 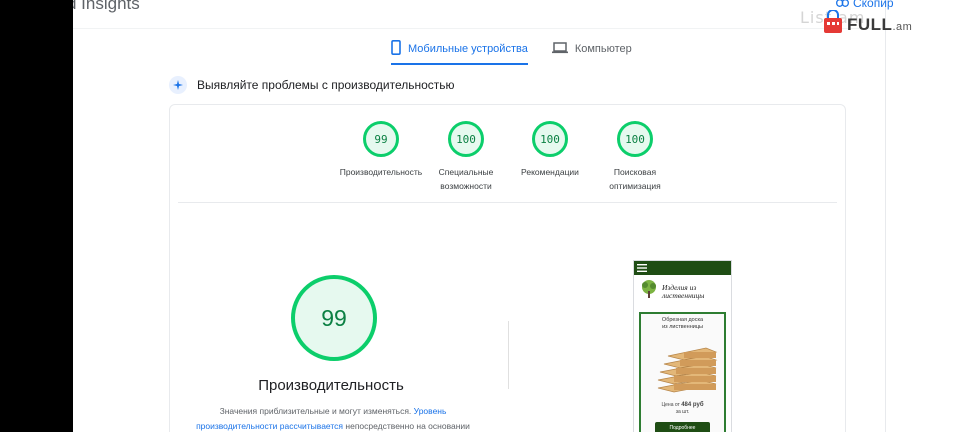 I want to click on brand-domain: .am, so click(x=902, y=26).